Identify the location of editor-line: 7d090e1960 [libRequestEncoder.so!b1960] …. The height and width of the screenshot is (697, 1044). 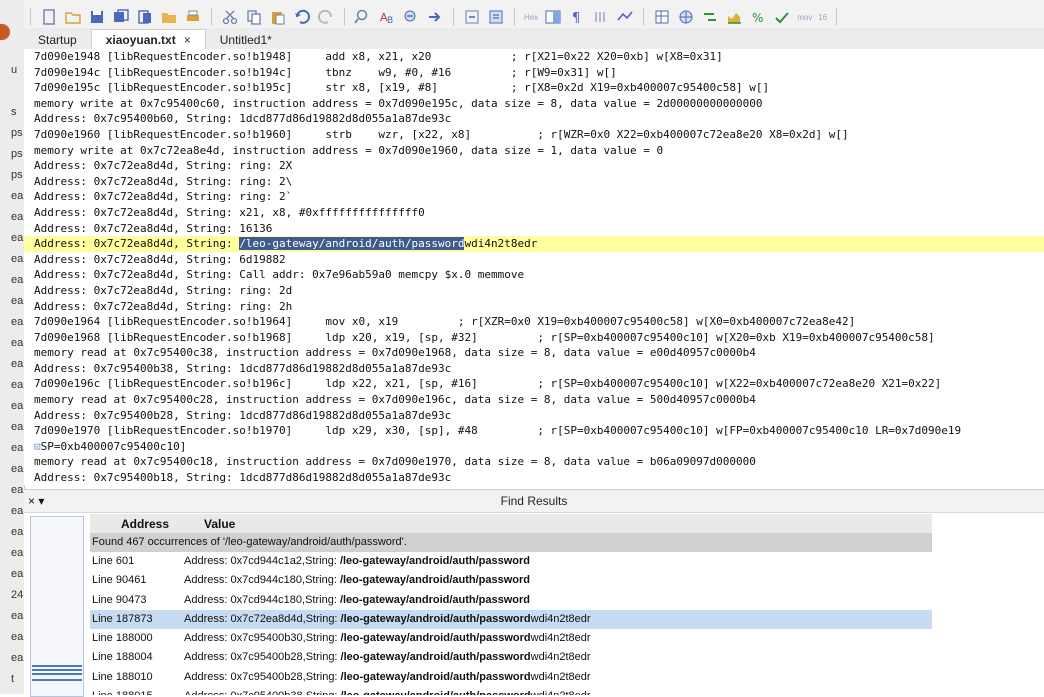
(534, 135).